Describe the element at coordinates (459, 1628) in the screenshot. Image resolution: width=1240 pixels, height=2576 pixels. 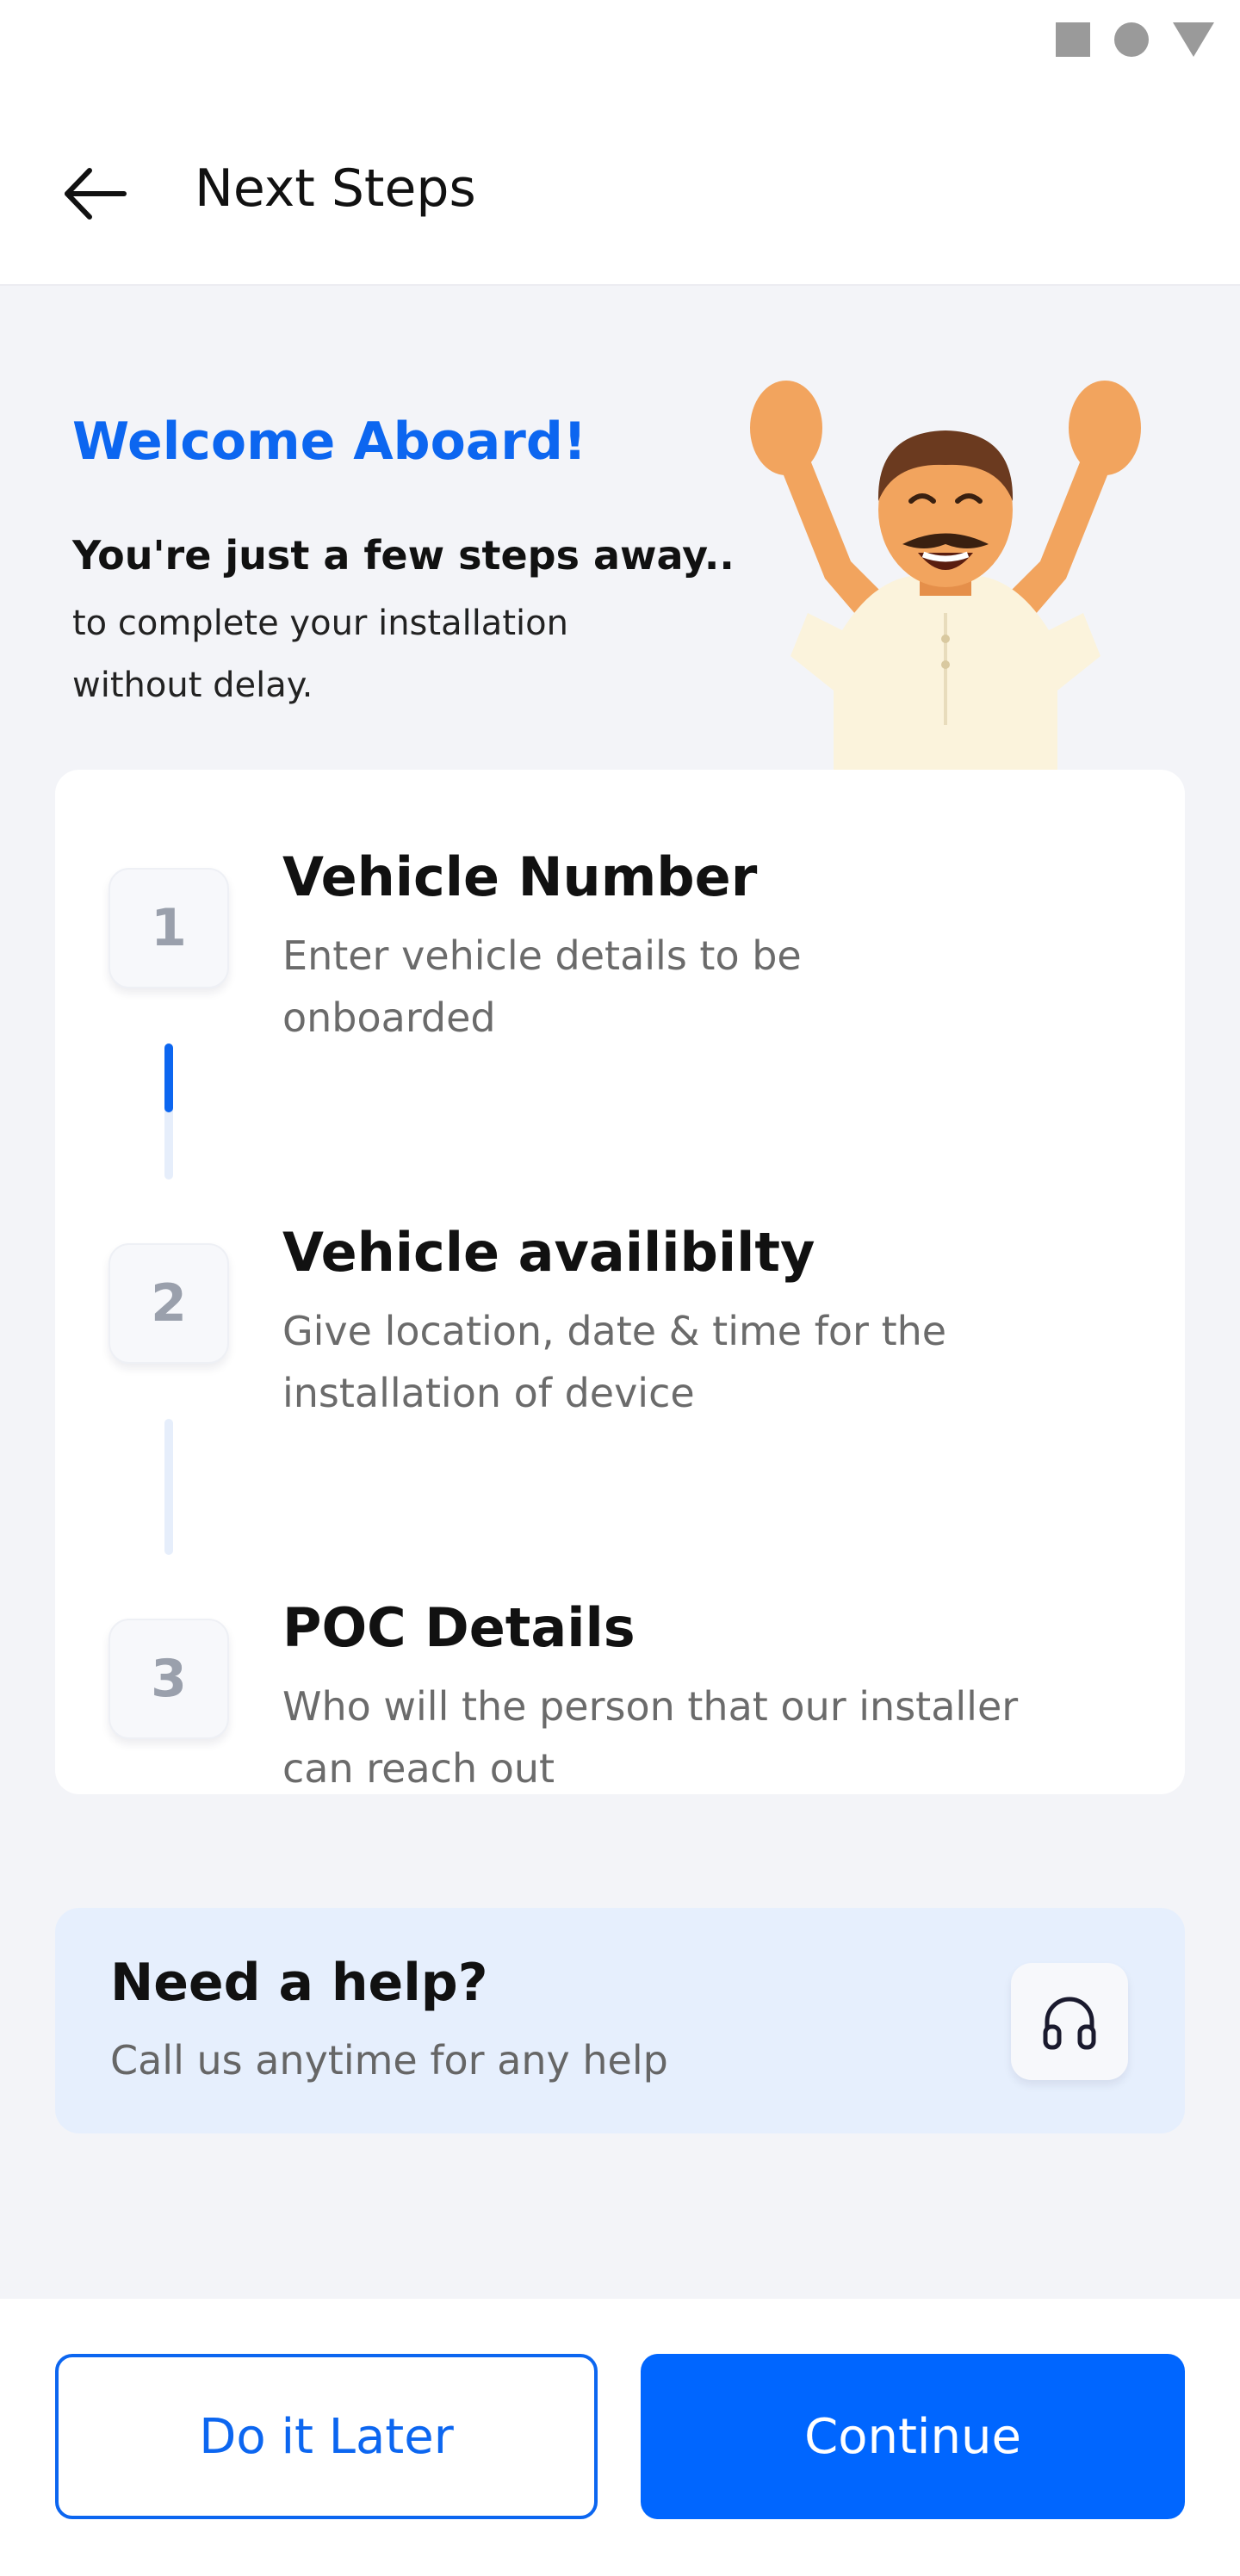
I see `step-title: POC Details` at that location.